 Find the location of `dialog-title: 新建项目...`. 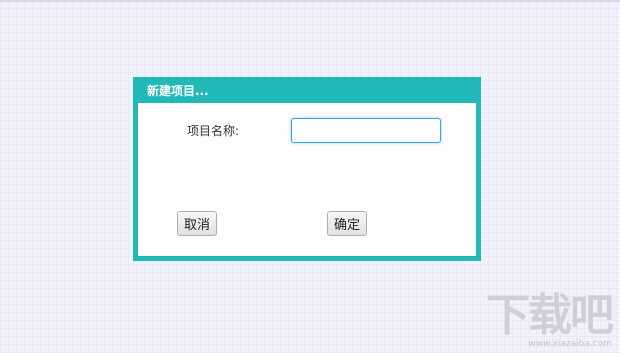

dialog-title: 新建项目... is located at coordinates (178, 91).